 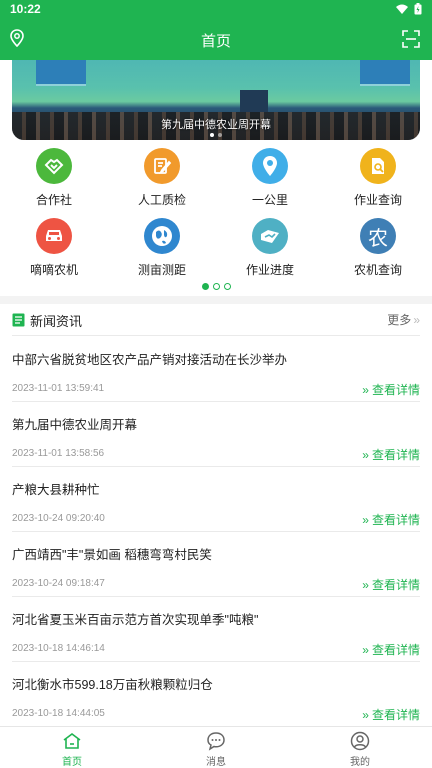 I want to click on feature-label: 嘀嘀农机, so click(x=53, y=270).